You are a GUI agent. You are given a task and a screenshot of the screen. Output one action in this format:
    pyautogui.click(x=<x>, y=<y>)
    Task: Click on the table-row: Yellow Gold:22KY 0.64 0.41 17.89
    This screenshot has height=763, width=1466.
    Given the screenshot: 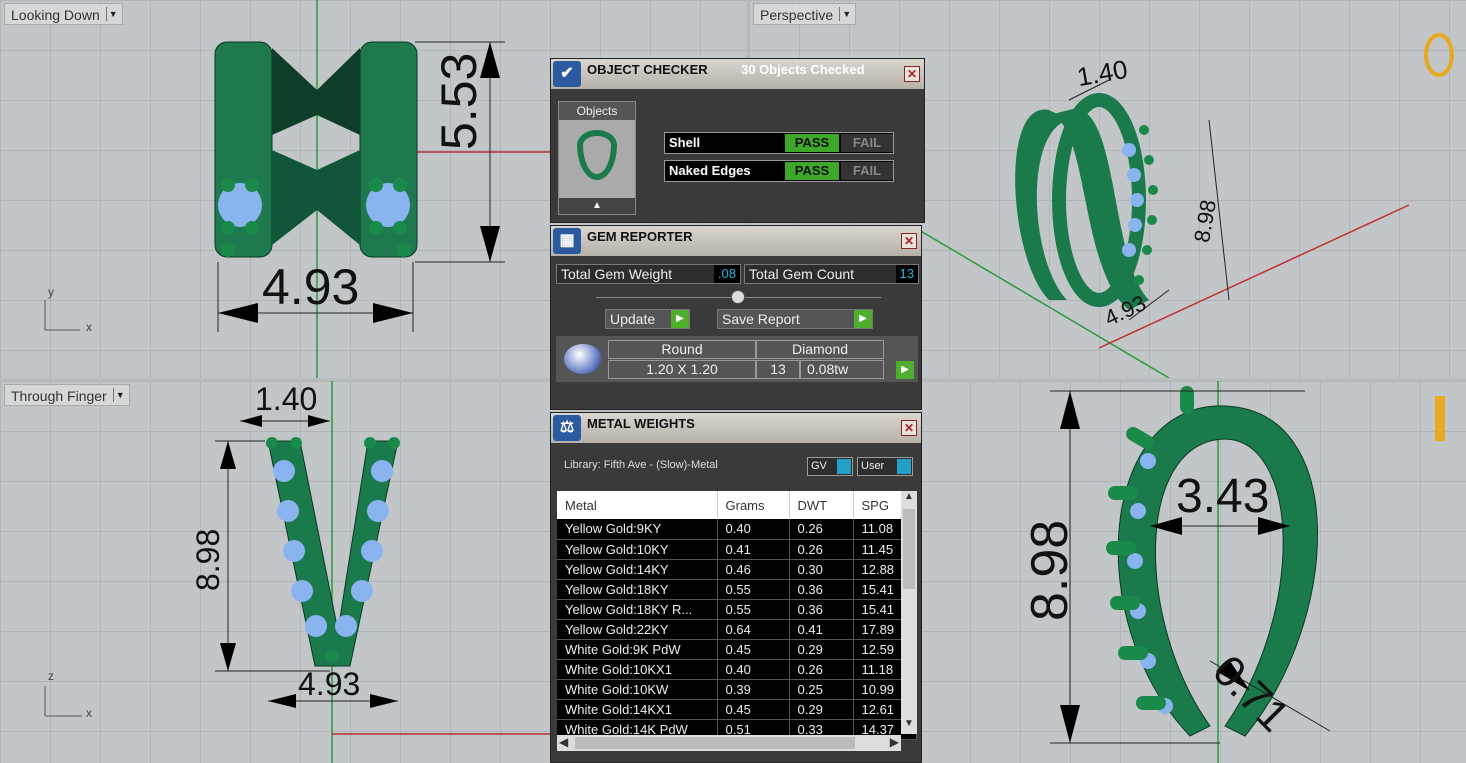 What is the action you would take?
    pyautogui.click(x=737, y=629)
    